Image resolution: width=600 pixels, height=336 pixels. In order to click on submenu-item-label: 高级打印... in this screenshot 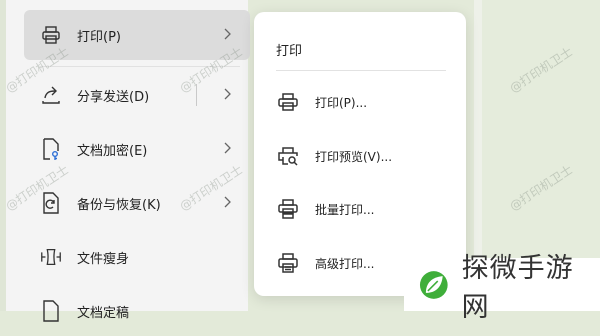, I will do `click(345, 263)`.